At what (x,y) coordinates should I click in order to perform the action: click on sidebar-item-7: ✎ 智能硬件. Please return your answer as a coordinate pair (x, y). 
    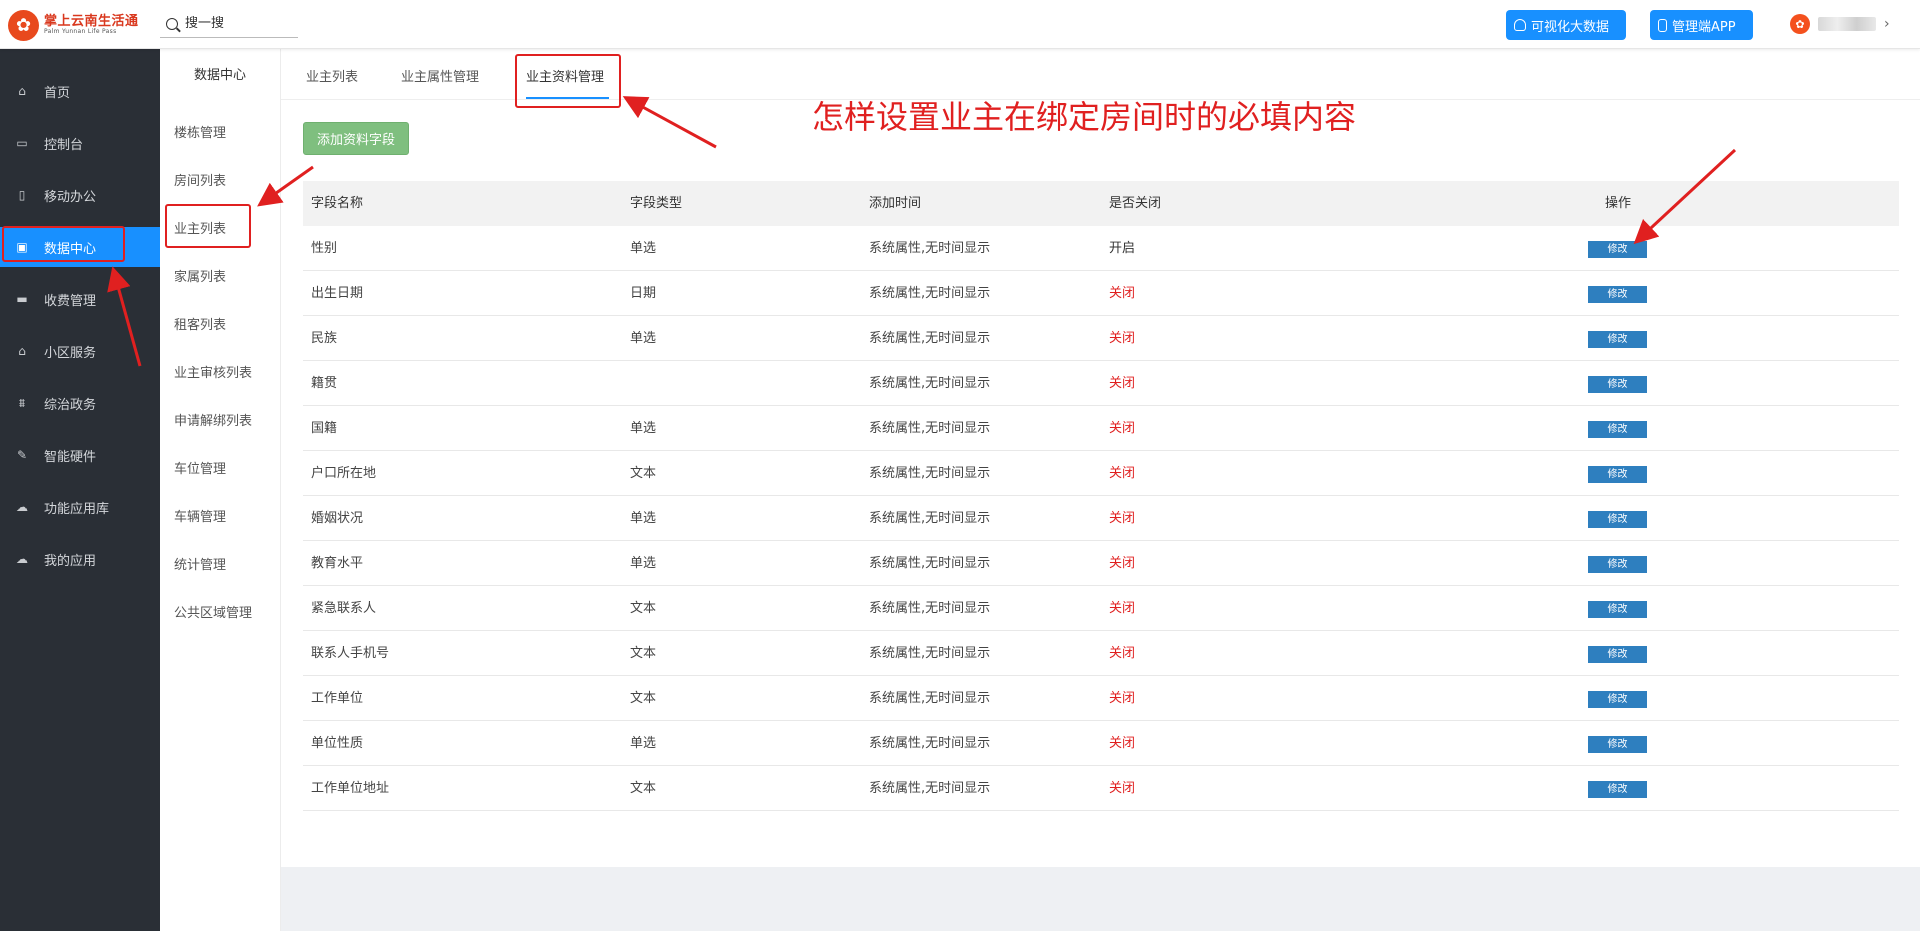
    Looking at the image, I should click on (80, 455).